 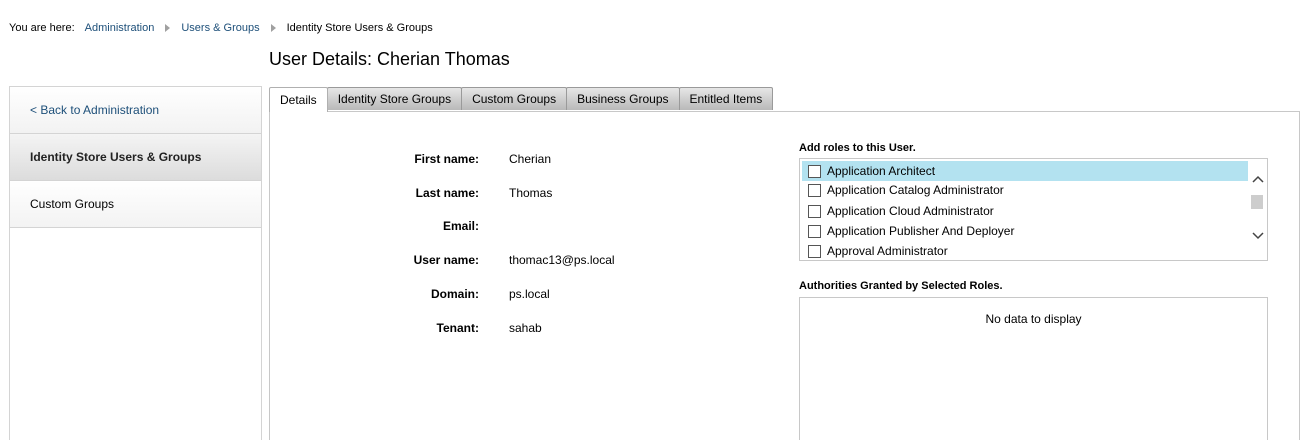 What do you see at coordinates (389, 226) in the screenshot?
I see `field-email: Email:` at bounding box center [389, 226].